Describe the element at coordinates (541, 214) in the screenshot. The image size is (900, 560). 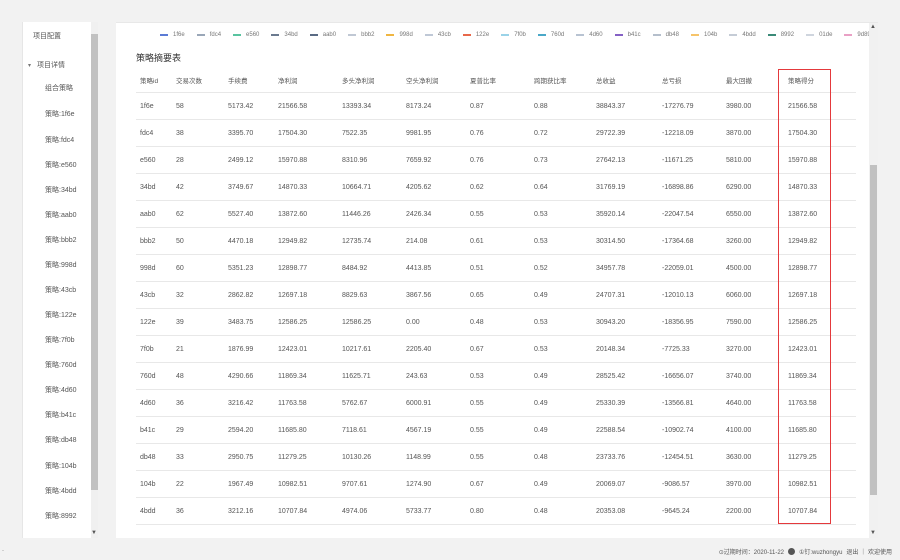
I see `table-cell: 0.53` at that location.